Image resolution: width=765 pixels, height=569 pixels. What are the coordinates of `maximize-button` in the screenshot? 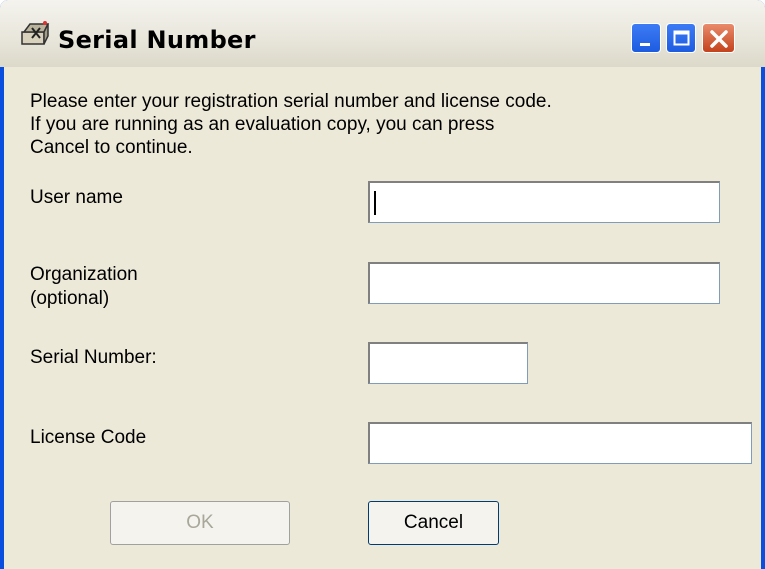 It's located at (681, 38).